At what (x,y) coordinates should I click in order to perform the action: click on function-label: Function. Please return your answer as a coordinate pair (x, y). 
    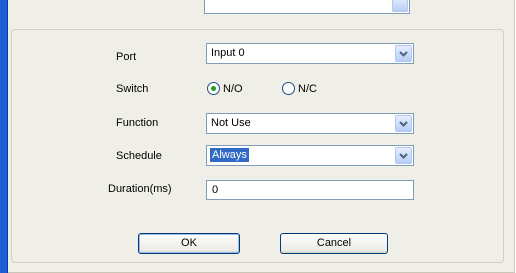
    Looking at the image, I should click on (137, 123).